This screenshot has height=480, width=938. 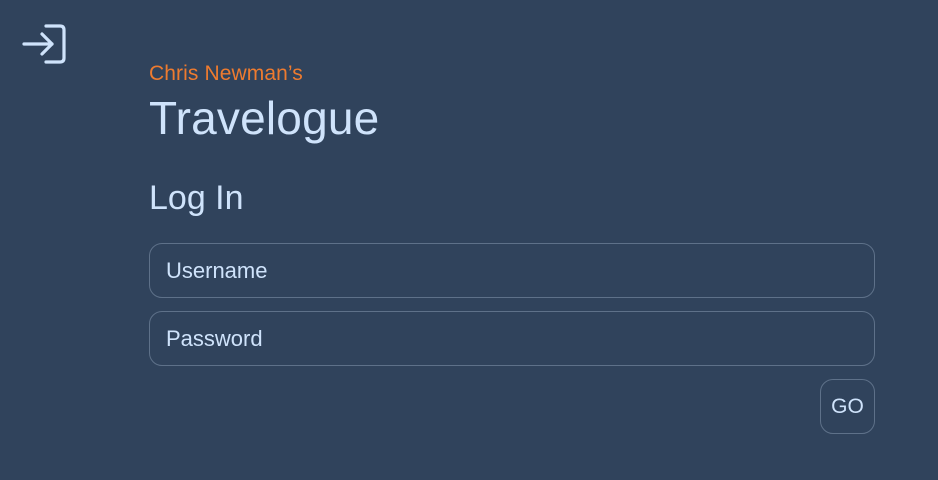 What do you see at coordinates (264, 118) in the screenshot?
I see `site-title: Travelogue` at bounding box center [264, 118].